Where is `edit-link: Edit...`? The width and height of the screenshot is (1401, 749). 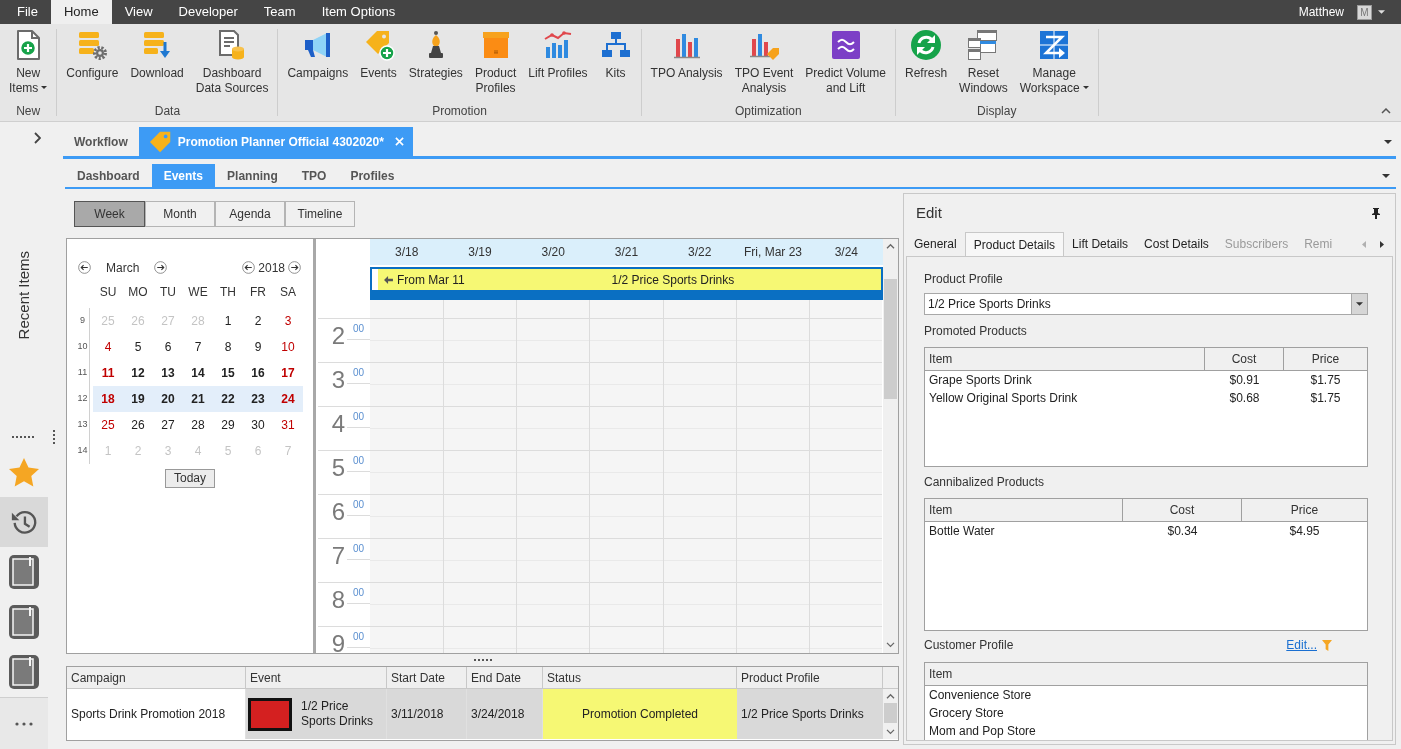 edit-link: Edit... is located at coordinates (1301, 645).